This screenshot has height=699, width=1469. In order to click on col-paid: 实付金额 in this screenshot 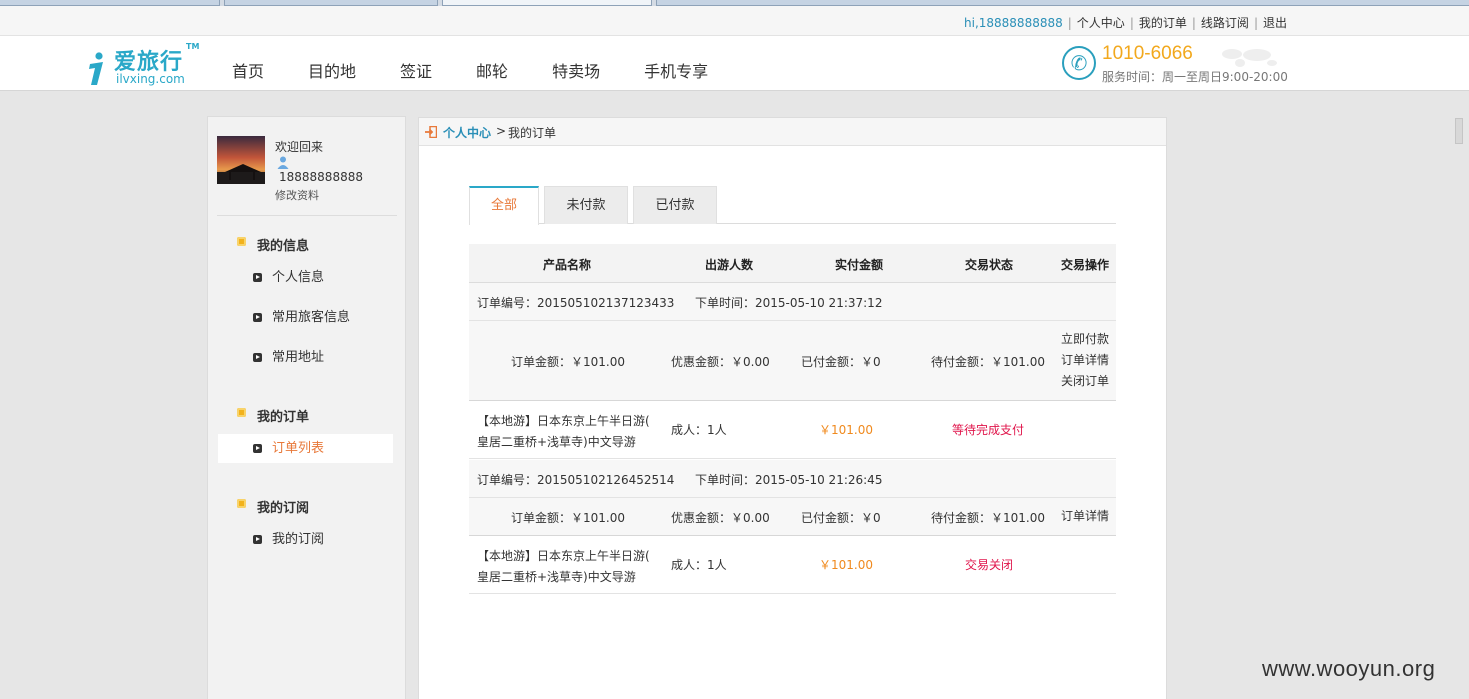, I will do `click(859, 265)`.